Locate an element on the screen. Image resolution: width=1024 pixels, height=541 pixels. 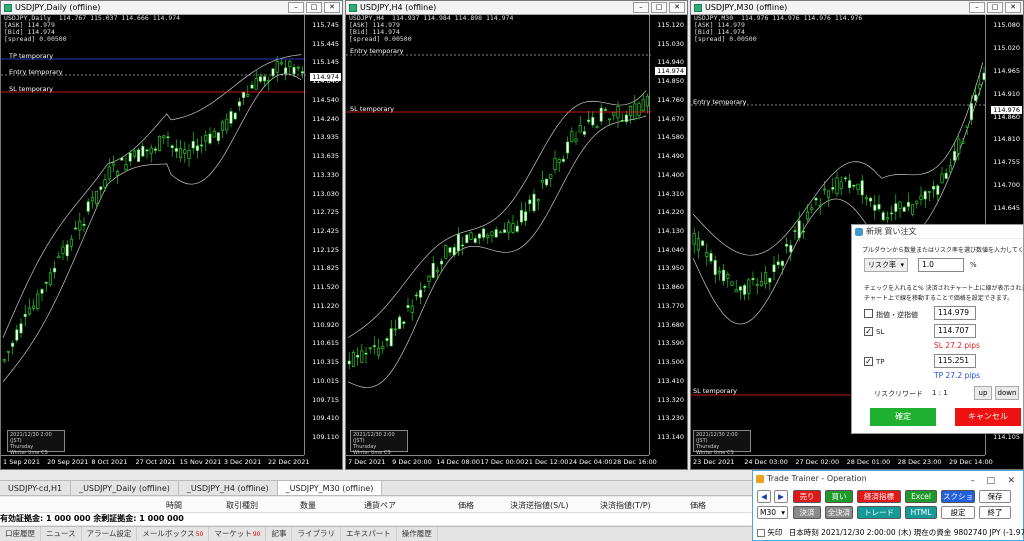
close-icon: ✕ is located at coordinates (1011, 481).